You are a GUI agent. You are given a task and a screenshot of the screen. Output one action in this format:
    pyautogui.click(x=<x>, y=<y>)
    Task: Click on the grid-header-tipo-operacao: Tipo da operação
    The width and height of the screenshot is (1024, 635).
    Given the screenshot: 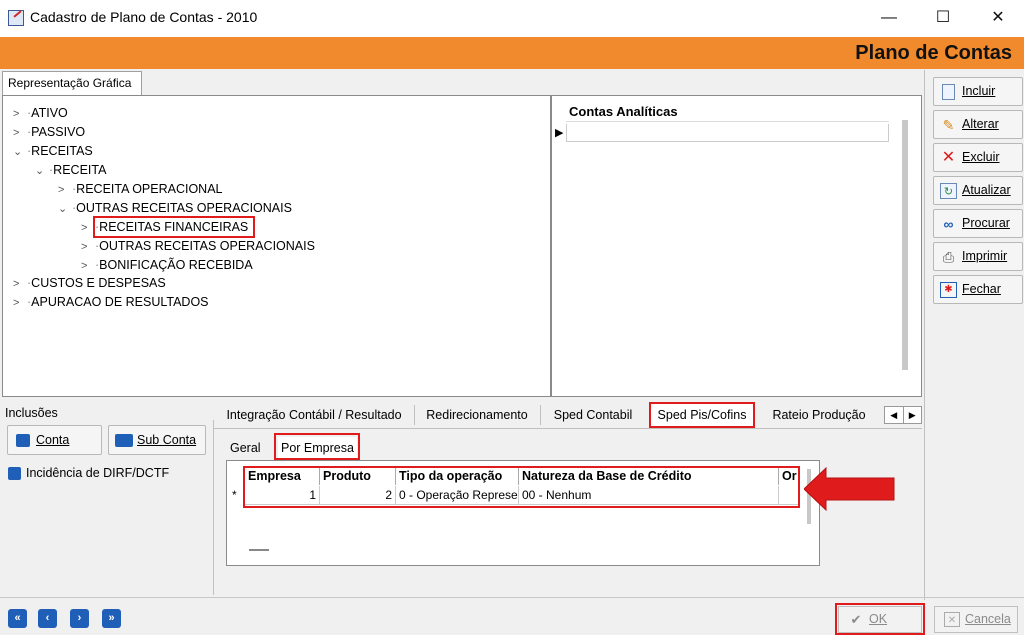 What is the action you would take?
    pyautogui.click(x=457, y=476)
    